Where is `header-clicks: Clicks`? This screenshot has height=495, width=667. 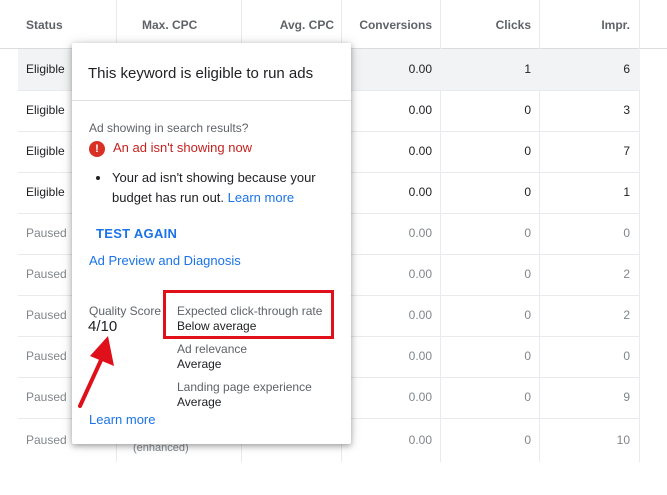 header-clicks: Clicks is located at coordinates (490, 24).